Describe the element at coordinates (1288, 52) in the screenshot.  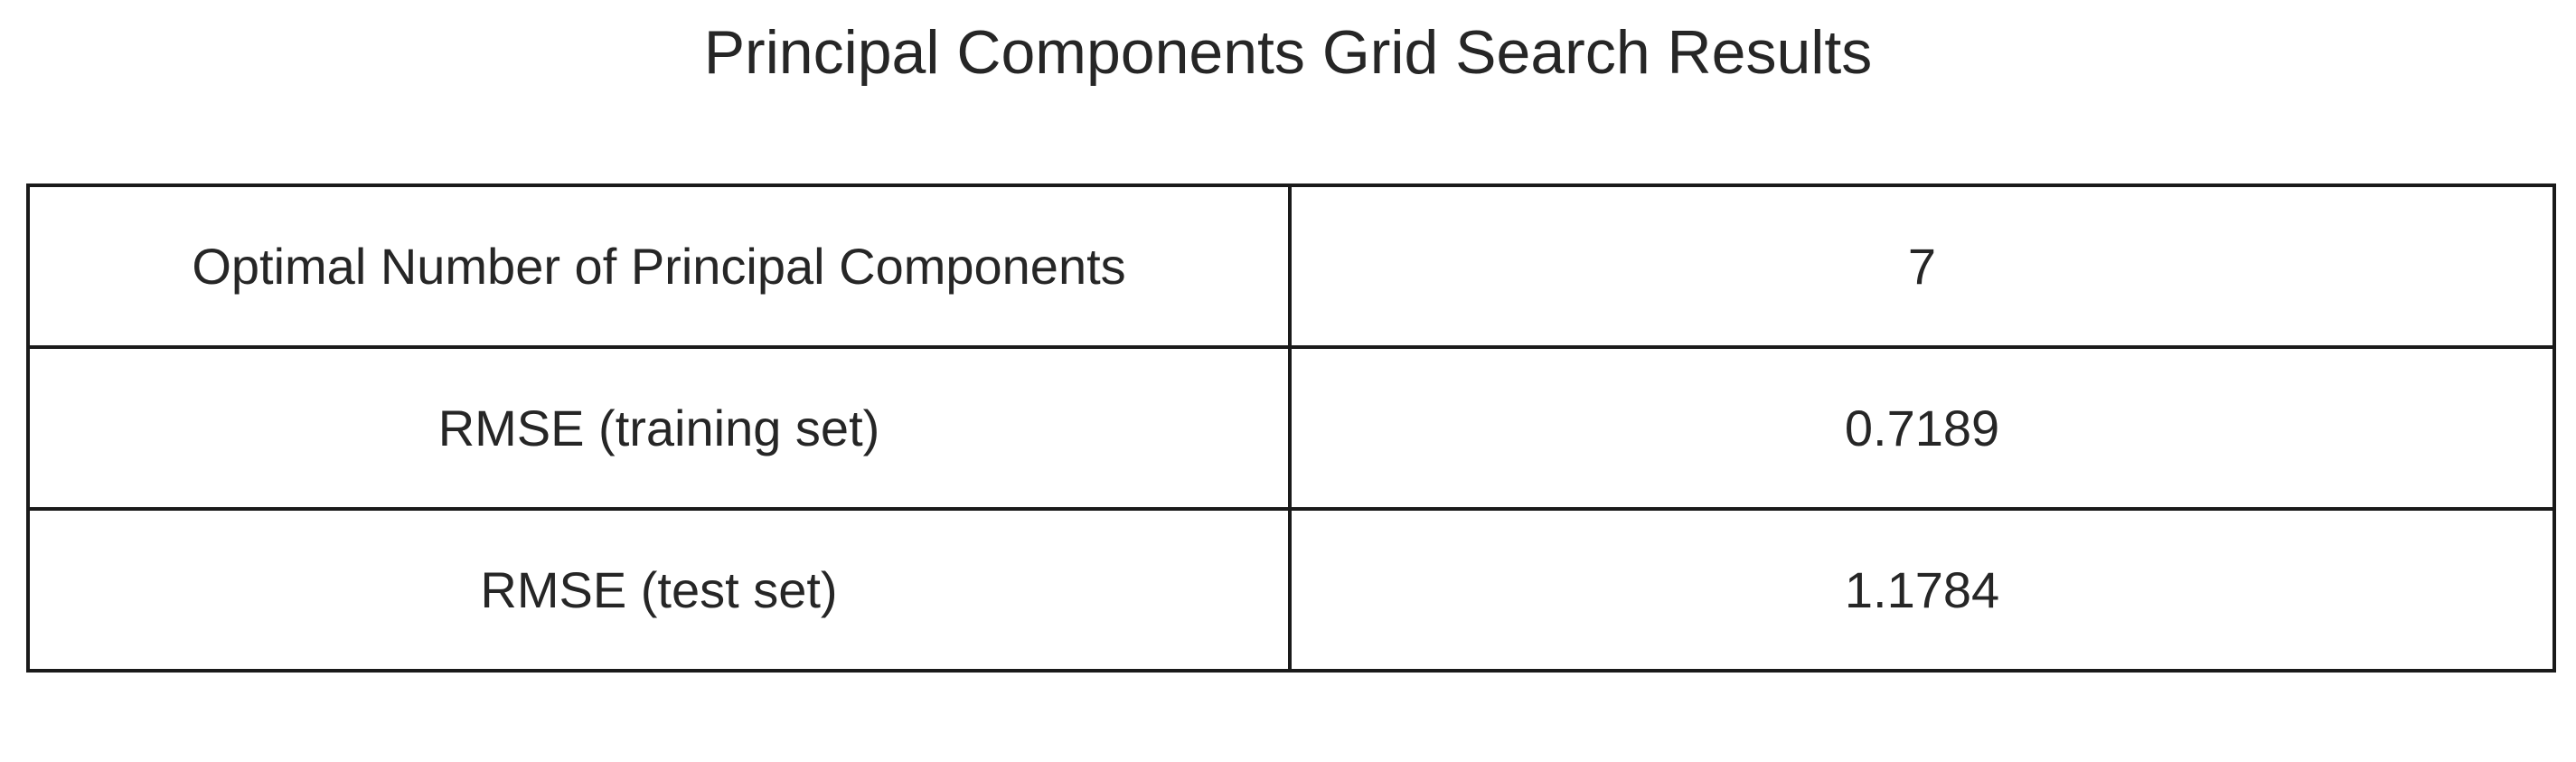
I see `chart-title: Principal Components Grid Search Results` at that location.